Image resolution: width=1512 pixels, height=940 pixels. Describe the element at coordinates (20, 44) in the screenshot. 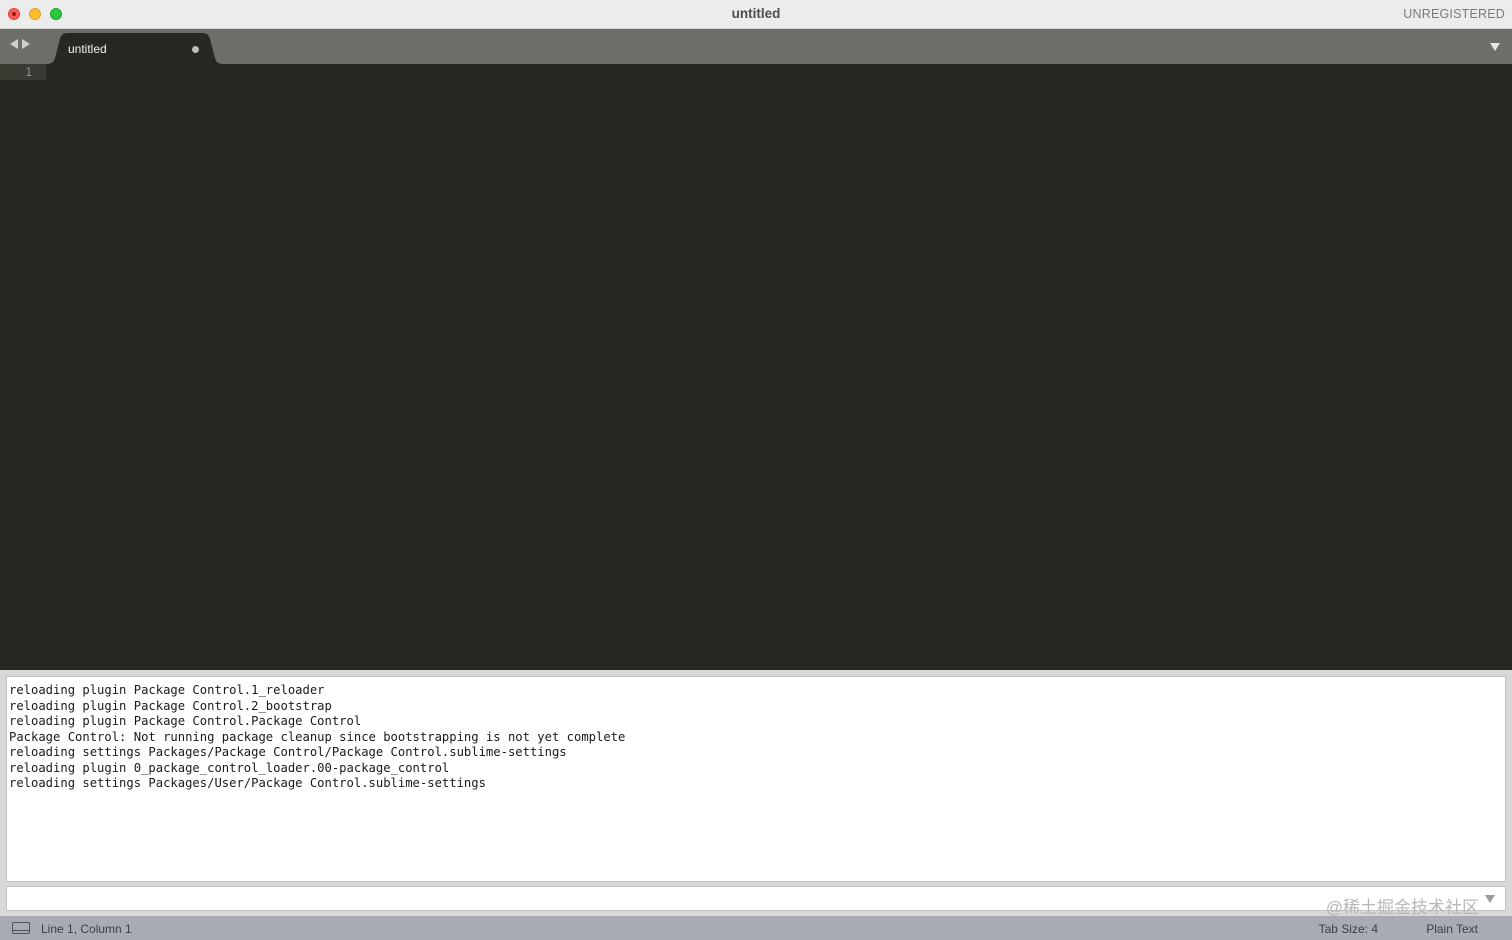

I see `tab-navigation` at that location.